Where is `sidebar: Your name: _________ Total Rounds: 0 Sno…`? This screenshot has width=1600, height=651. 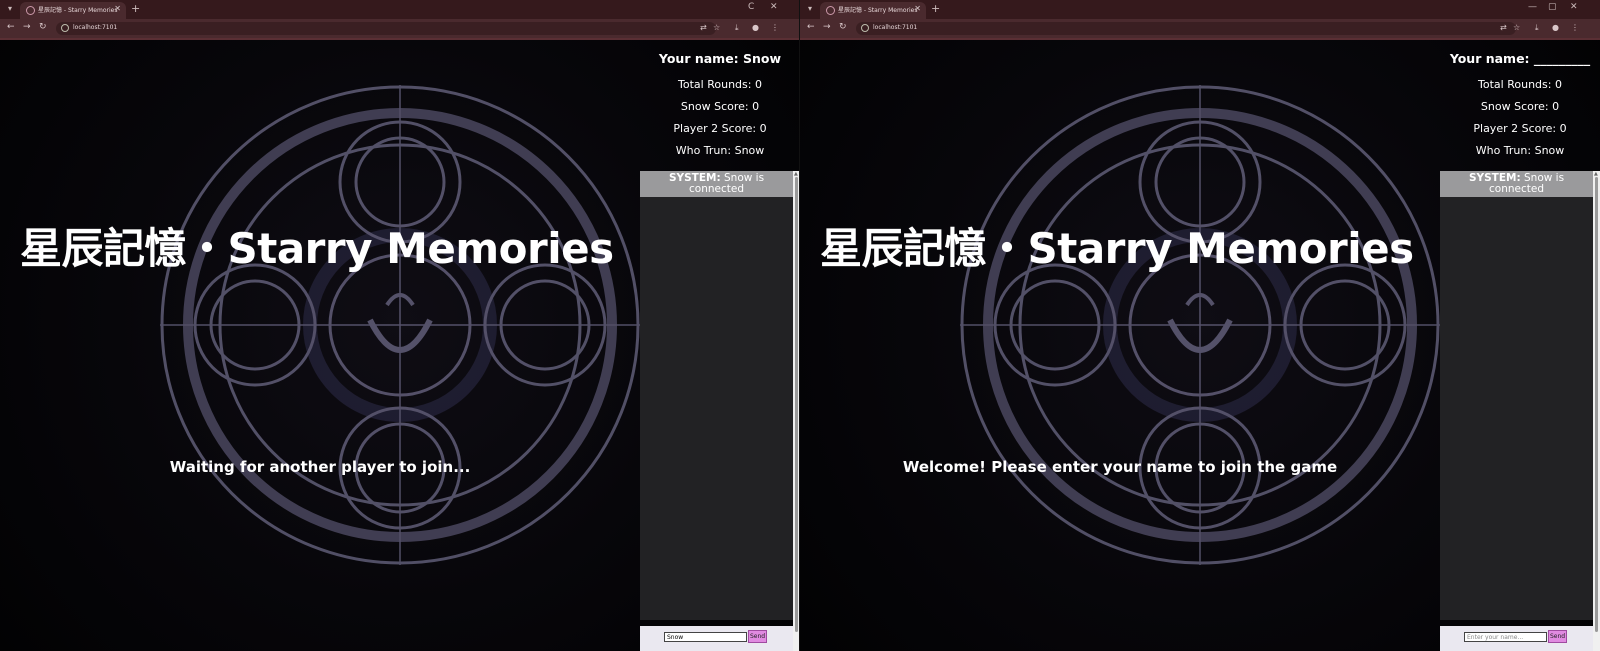 sidebar: Your name: _________ Total Rounds: 0 Sno… is located at coordinates (1520, 345).